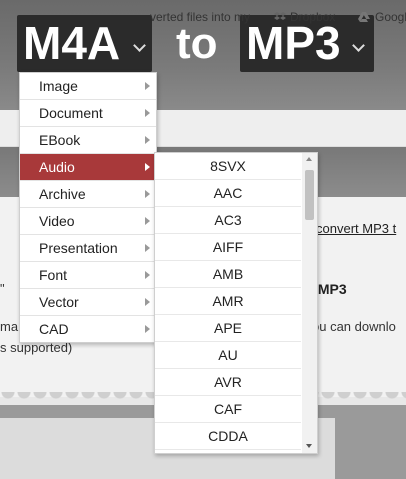  I want to click on category-label: Document, so click(71, 113).